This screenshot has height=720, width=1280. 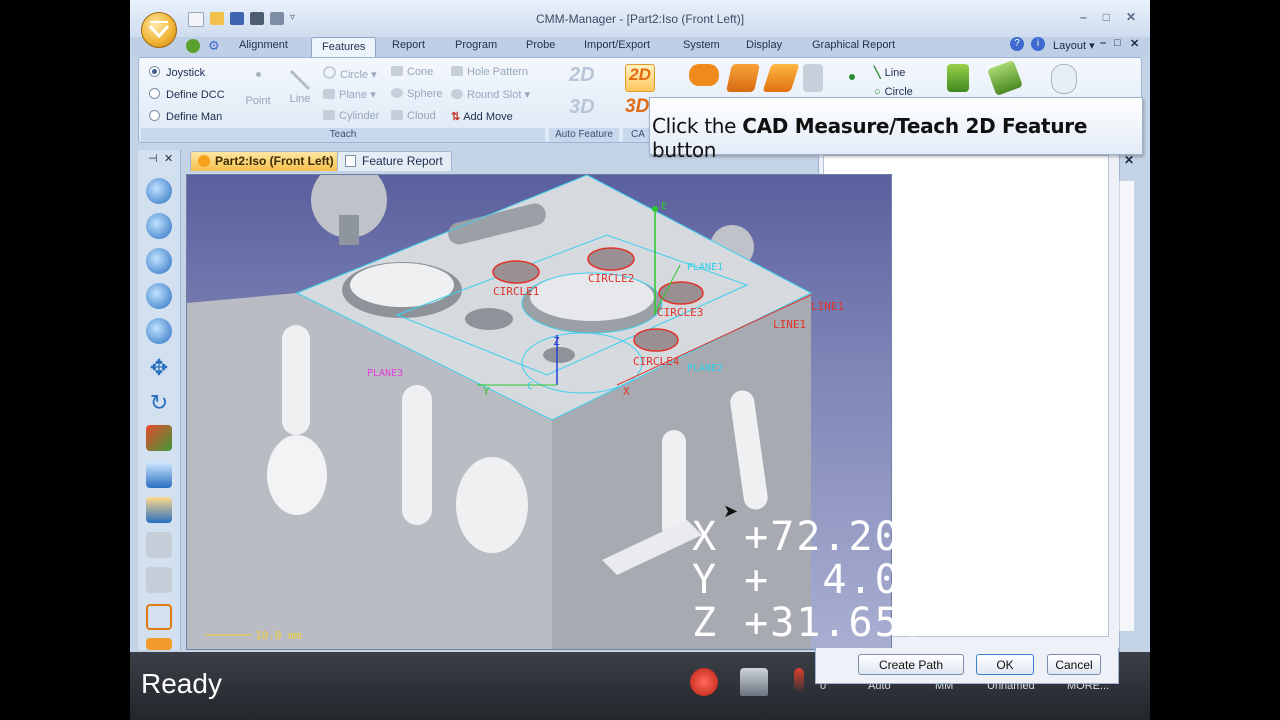 I want to click on tab-graphical-report: Graphical Report, so click(x=853, y=45).